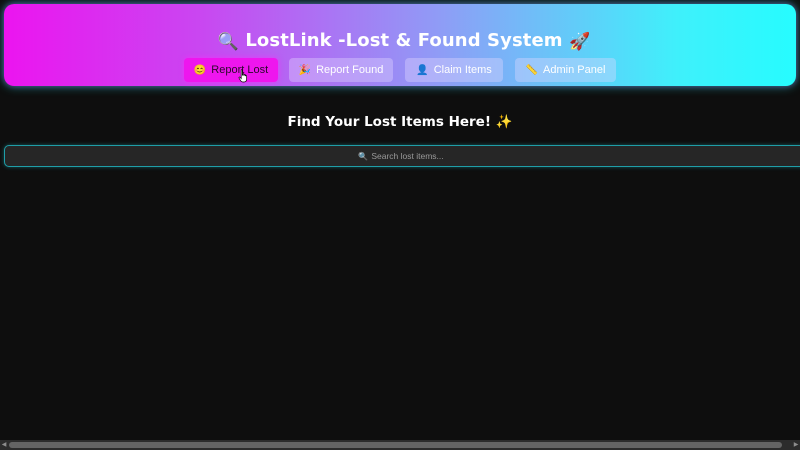 The width and height of the screenshot is (800, 450). I want to click on smile-icon: 😊, so click(200, 70).